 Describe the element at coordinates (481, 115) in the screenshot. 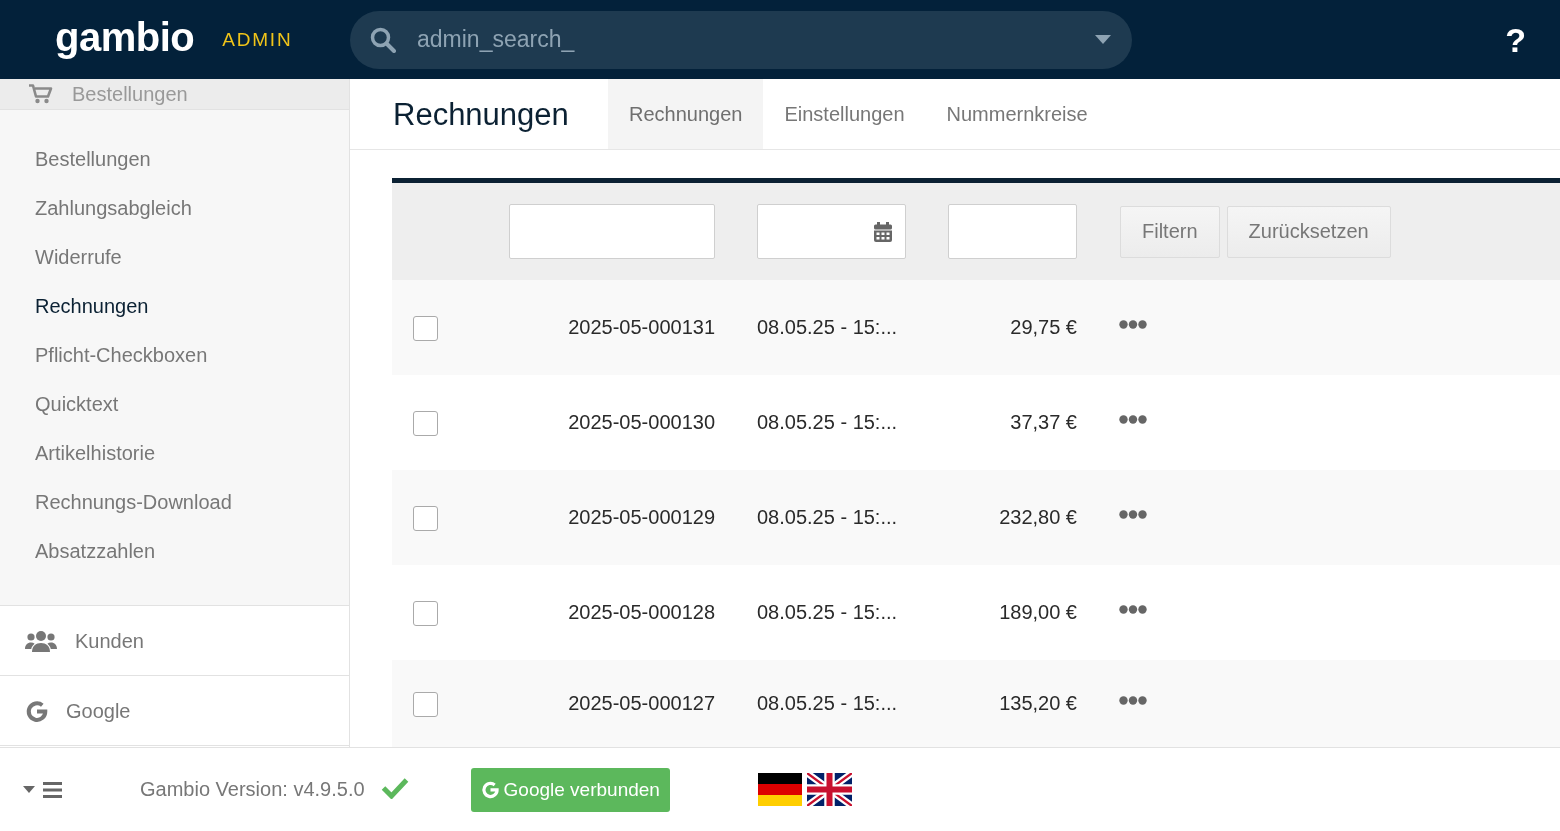

I see `page-title: Rechnungen` at that location.